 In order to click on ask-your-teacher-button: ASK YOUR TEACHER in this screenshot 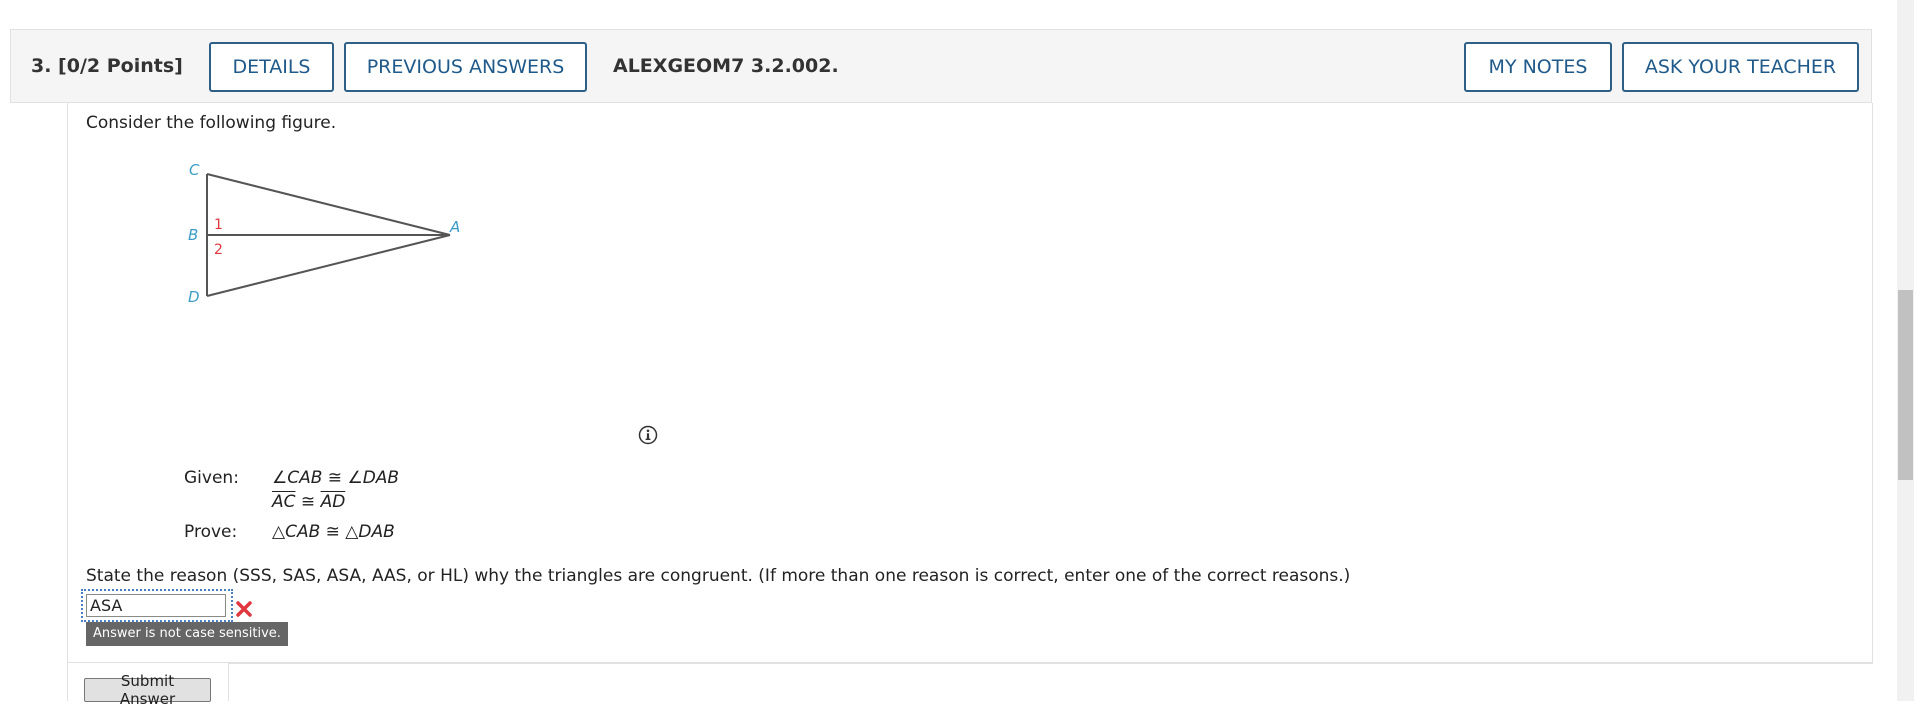, I will do `click(1740, 67)`.